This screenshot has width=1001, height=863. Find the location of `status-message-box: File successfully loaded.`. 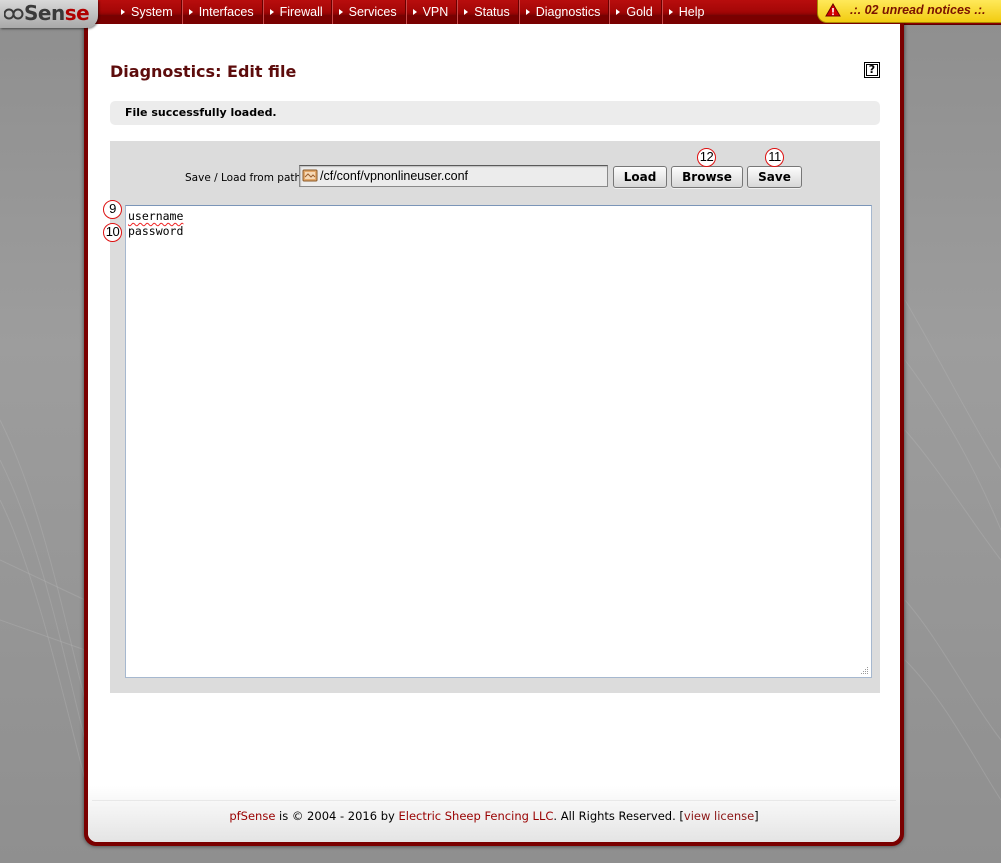

status-message-box: File successfully loaded. is located at coordinates (495, 113).